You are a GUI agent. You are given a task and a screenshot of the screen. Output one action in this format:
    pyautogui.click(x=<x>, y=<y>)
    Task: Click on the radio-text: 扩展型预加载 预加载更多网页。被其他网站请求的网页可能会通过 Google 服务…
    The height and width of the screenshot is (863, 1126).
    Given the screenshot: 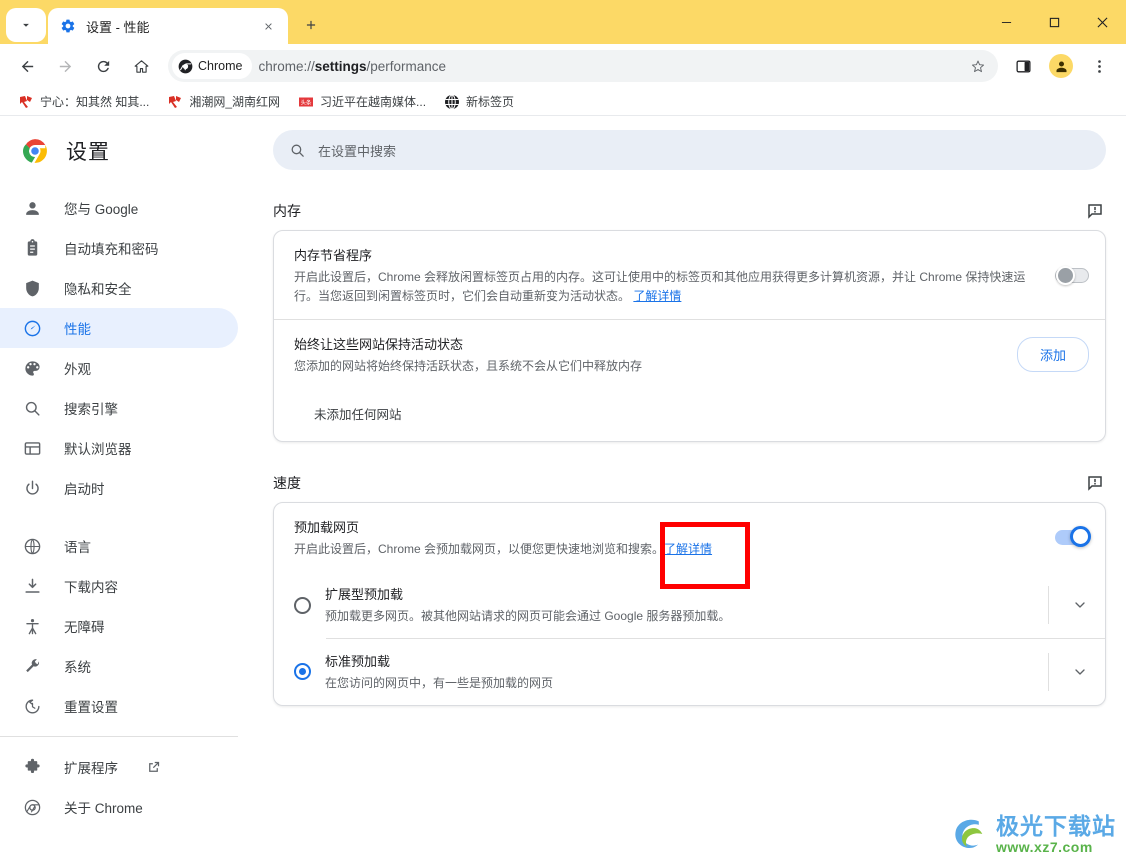 What is the action you would take?
    pyautogui.click(x=679, y=605)
    